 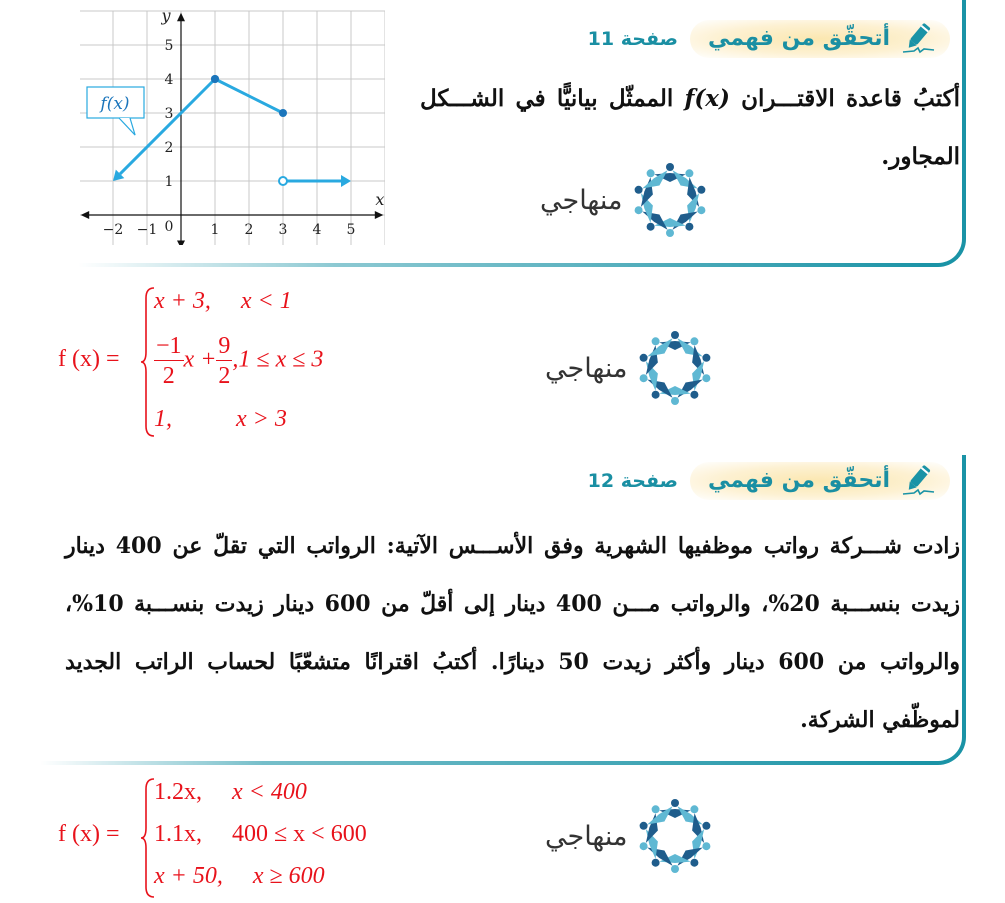 What do you see at coordinates (487, 763) in the screenshot?
I see `question2-frame-bottom` at bounding box center [487, 763].